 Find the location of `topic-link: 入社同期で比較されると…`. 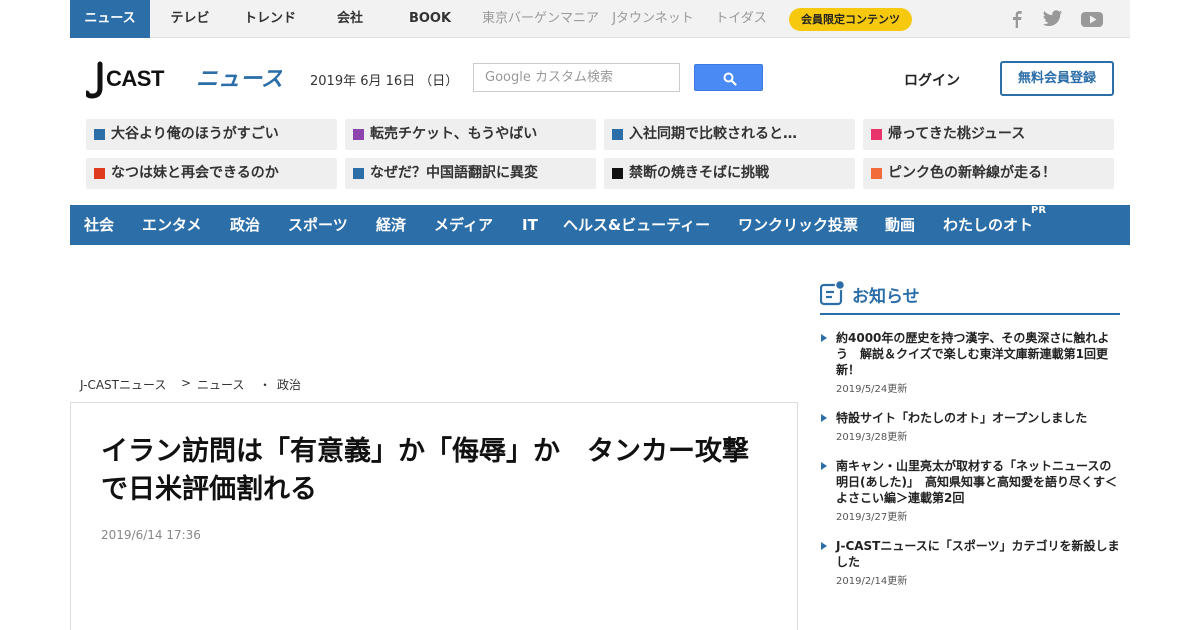

topic-link: 入社同期で比較されると… is located at coordinates (729, 134).